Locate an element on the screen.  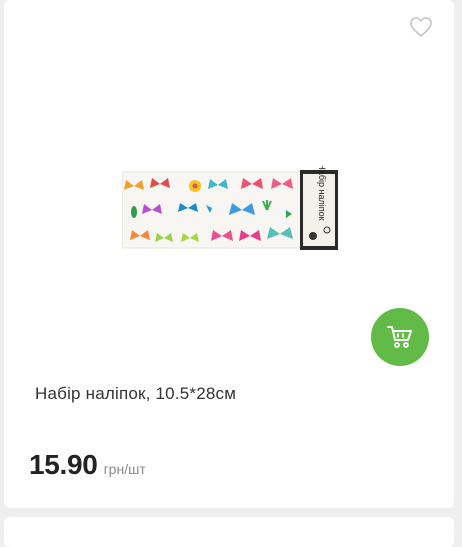
favorite-button is located at coordinates (421, 27).